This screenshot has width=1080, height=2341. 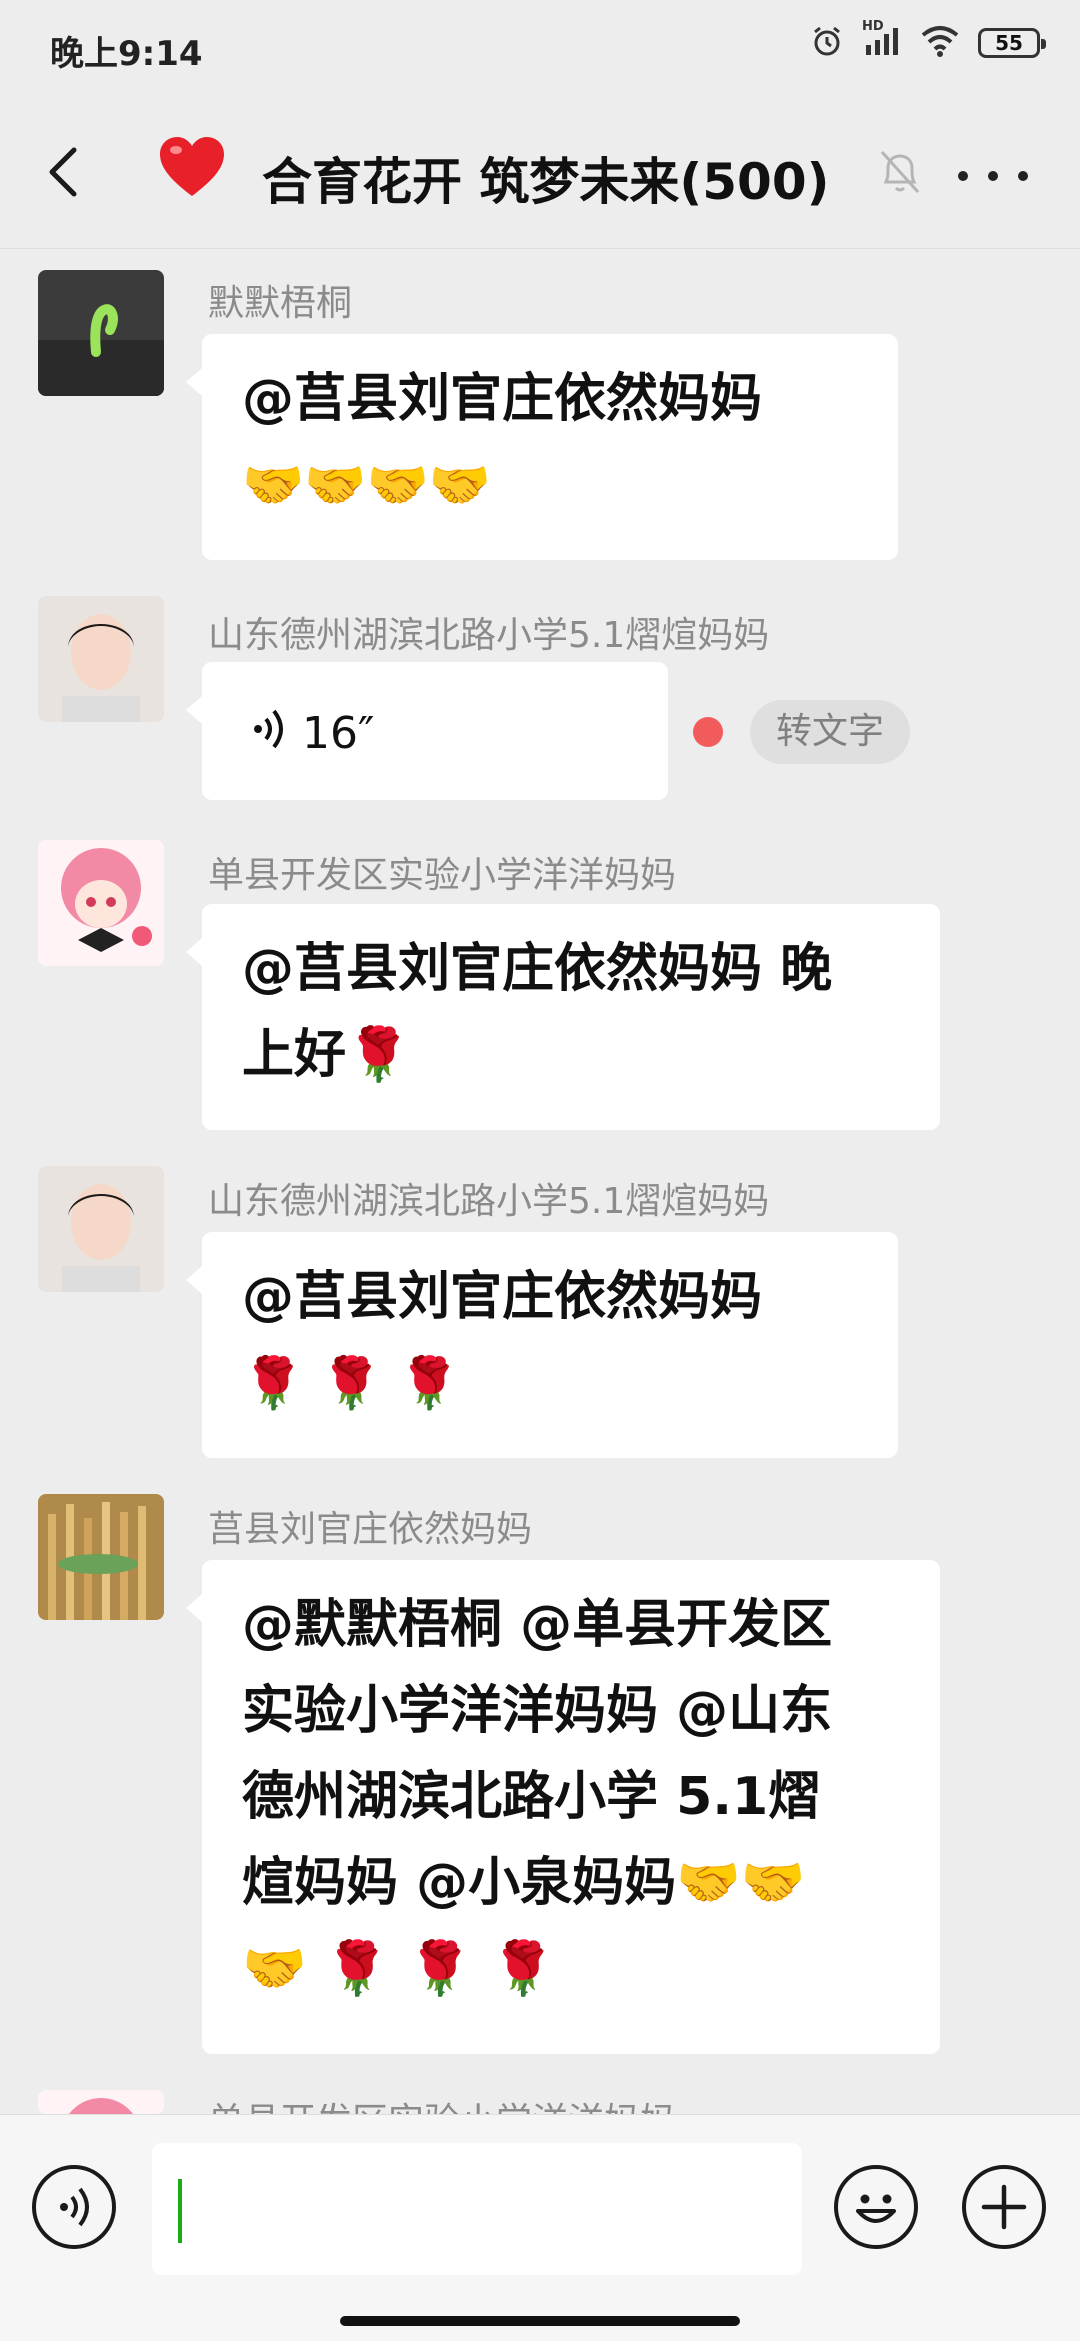 I want to click on message-bubble: @莒县刘官庄依然妈妈 晚 上好🌹, so click(x=563, y=1017).